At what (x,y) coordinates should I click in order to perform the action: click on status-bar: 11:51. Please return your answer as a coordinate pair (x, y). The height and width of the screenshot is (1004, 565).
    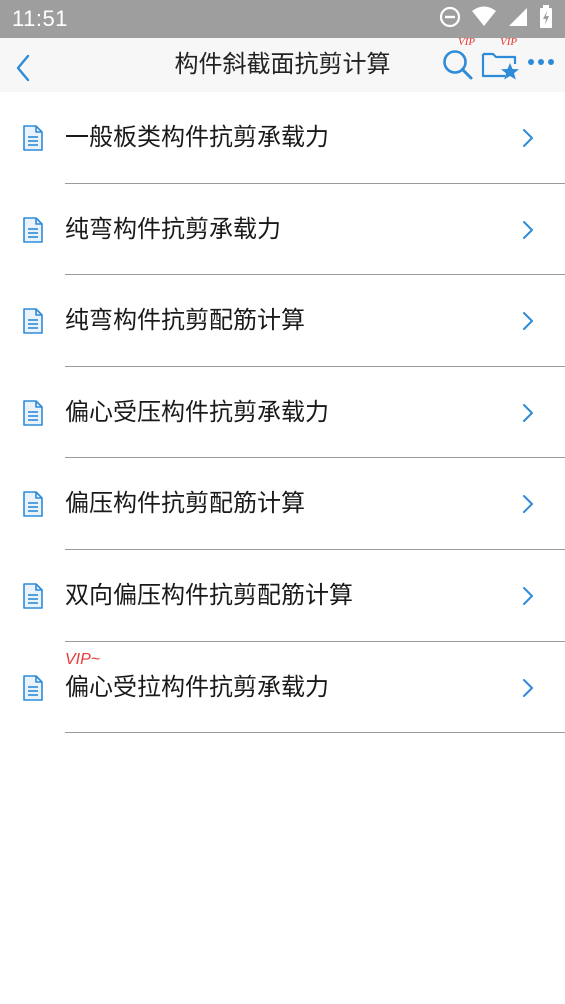
    Looking at the image, I should click on (282, 19).